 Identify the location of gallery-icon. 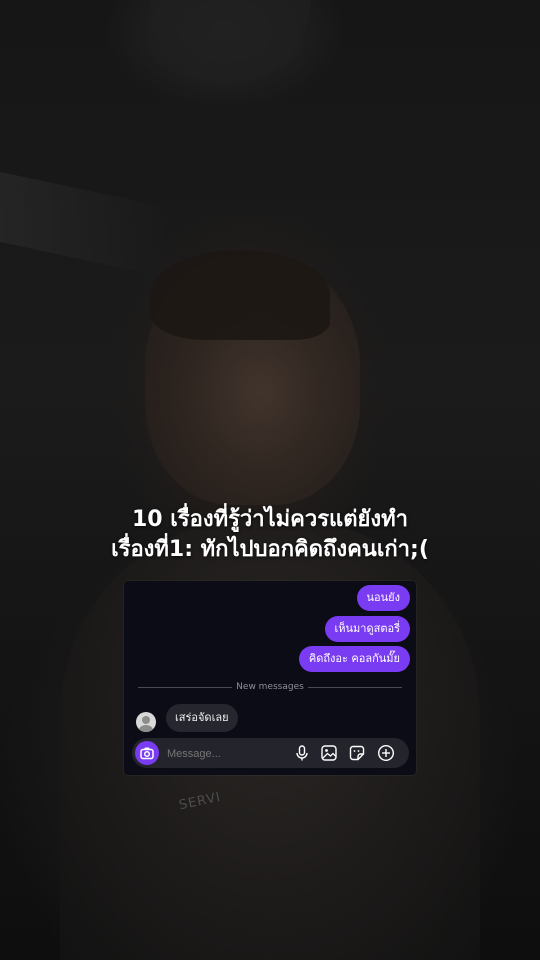
(329, 753).